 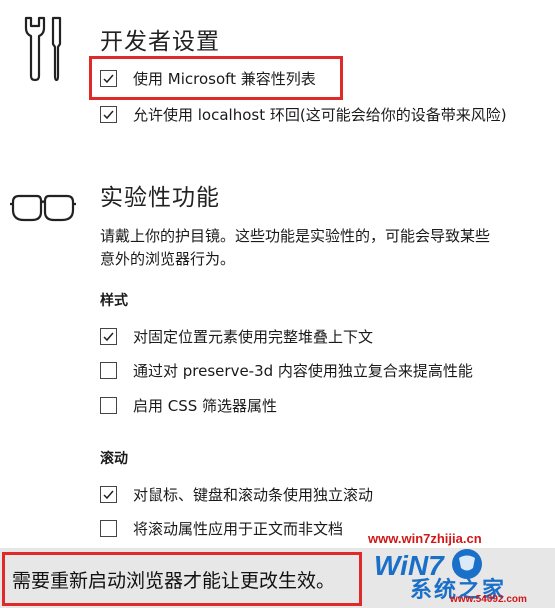 I want to click on checkbox-independent-scroll, so click(x=108, y=494).